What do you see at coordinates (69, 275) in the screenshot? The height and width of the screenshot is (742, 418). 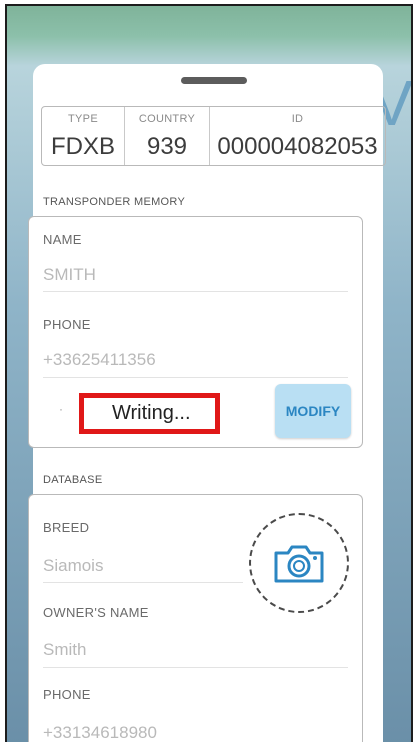 I see `name-field: SMITH` at bounding box center [69, 275].